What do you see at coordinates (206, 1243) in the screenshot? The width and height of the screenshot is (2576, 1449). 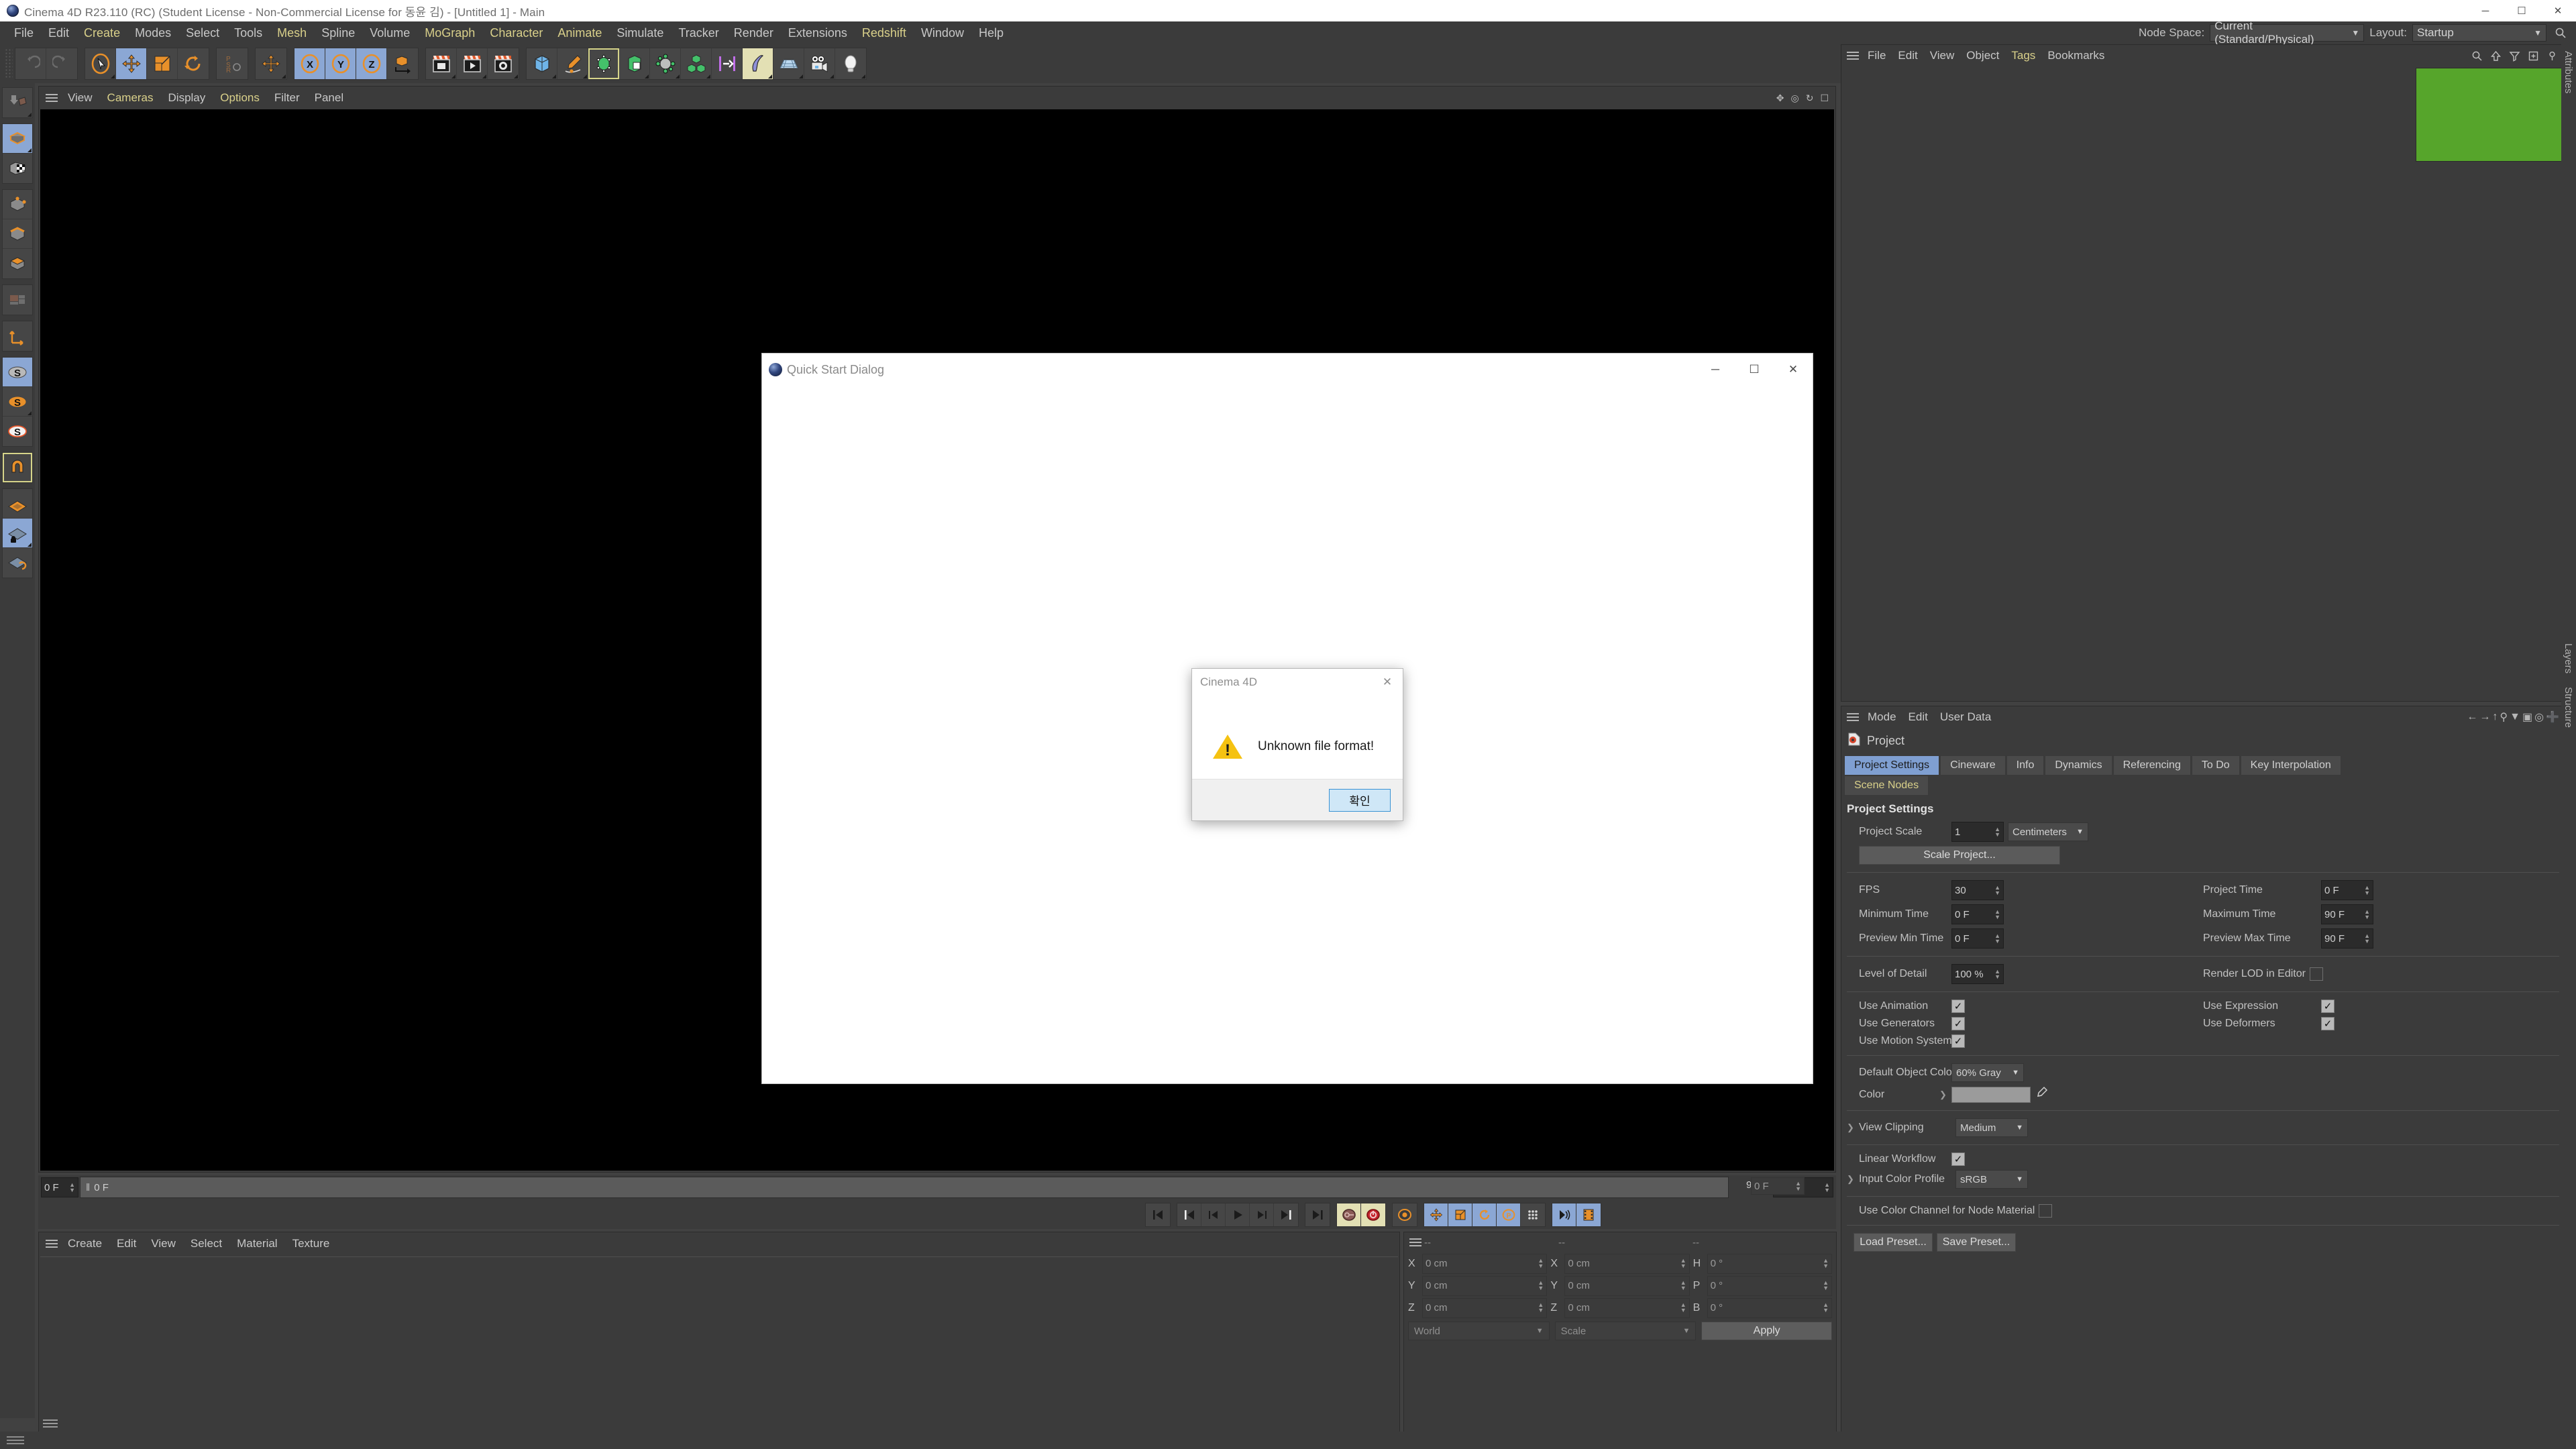 I see `material-menu-select: Select` at bounding box center [206, 1243].